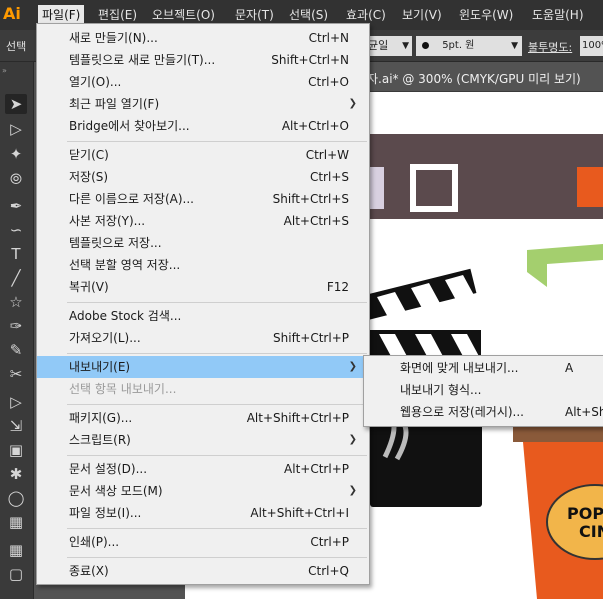  What do you see at coordinates (315, 126) in the screenshot?
I see `menu-item-shortcut: Alt+Ctrl+O` at bounding box center [315, 126].